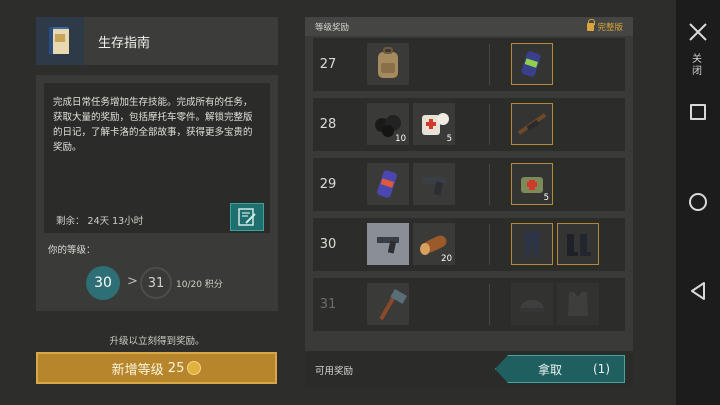 The image size is (720, 405). I want to click on reward-row: 29 5, so click(469, 184).